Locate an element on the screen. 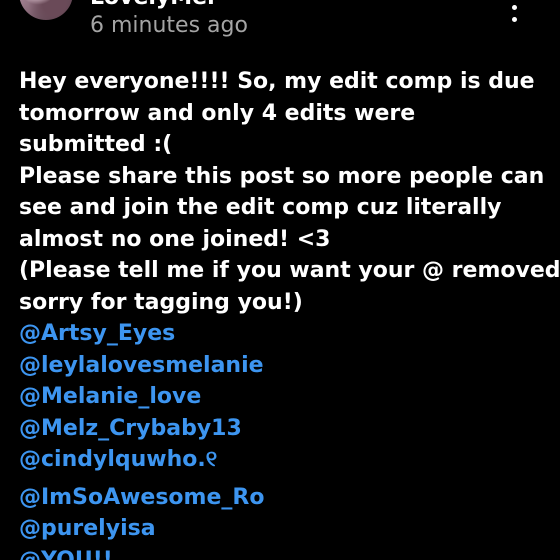  mention-link: @cindylquwho.୧ is located at coordinates (284, 460).